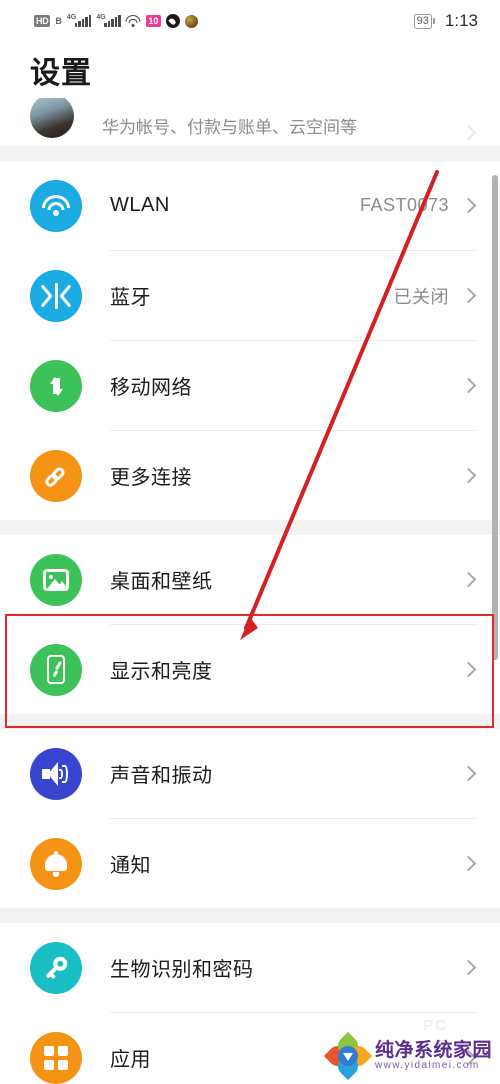 The image size is (500, 1084). Describe the element at coordinates (427, 1065) in the screenshot. I see `watermark-url: www.yidaimei.com` at that location.